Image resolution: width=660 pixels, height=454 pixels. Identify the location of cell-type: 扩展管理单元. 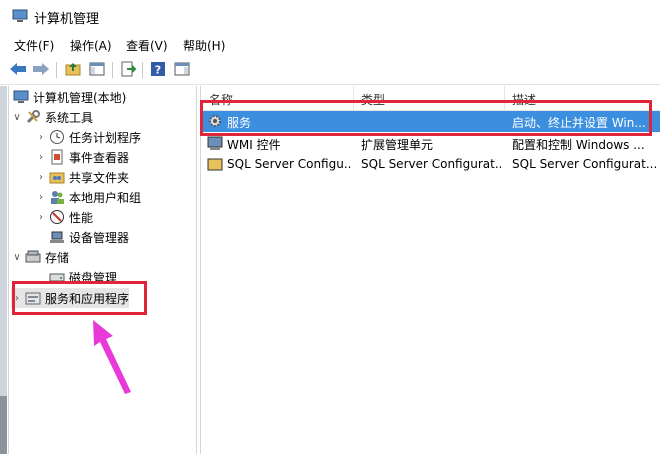
(397, 145).